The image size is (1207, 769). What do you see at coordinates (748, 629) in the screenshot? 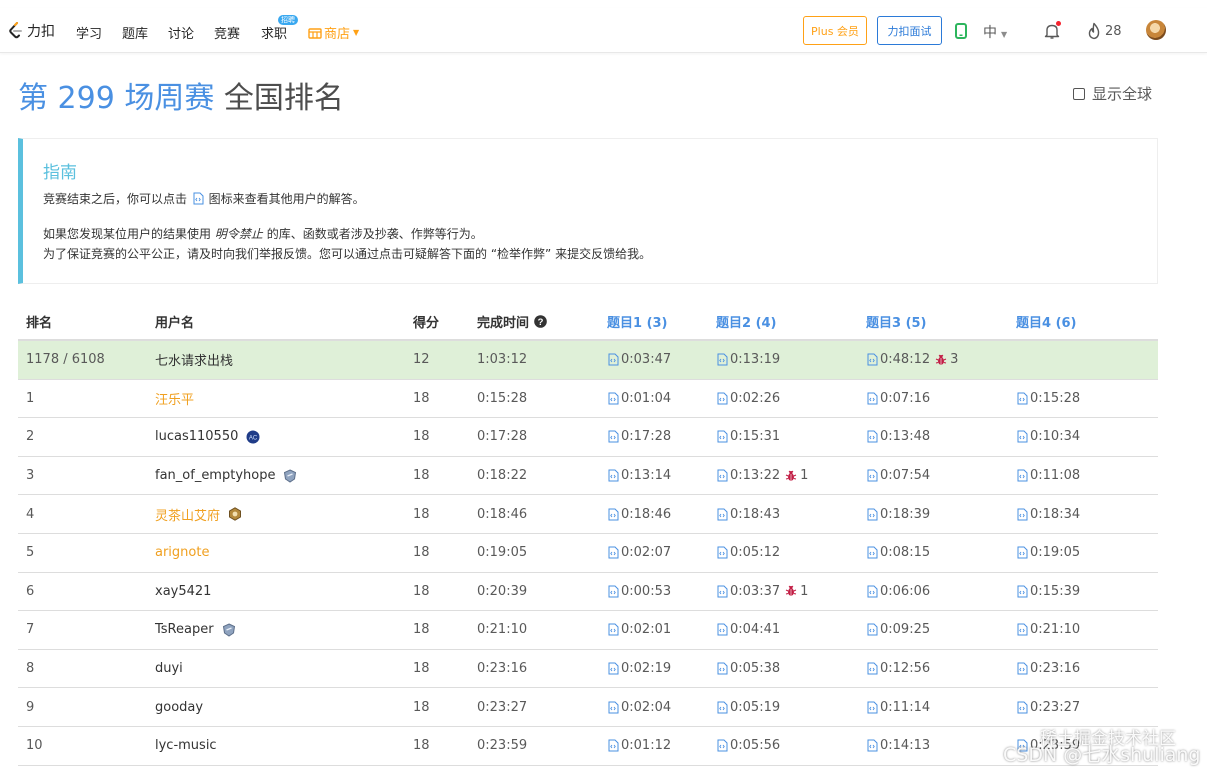
I see `solution-link: 0:04:41` at bounding box center [748, 629].